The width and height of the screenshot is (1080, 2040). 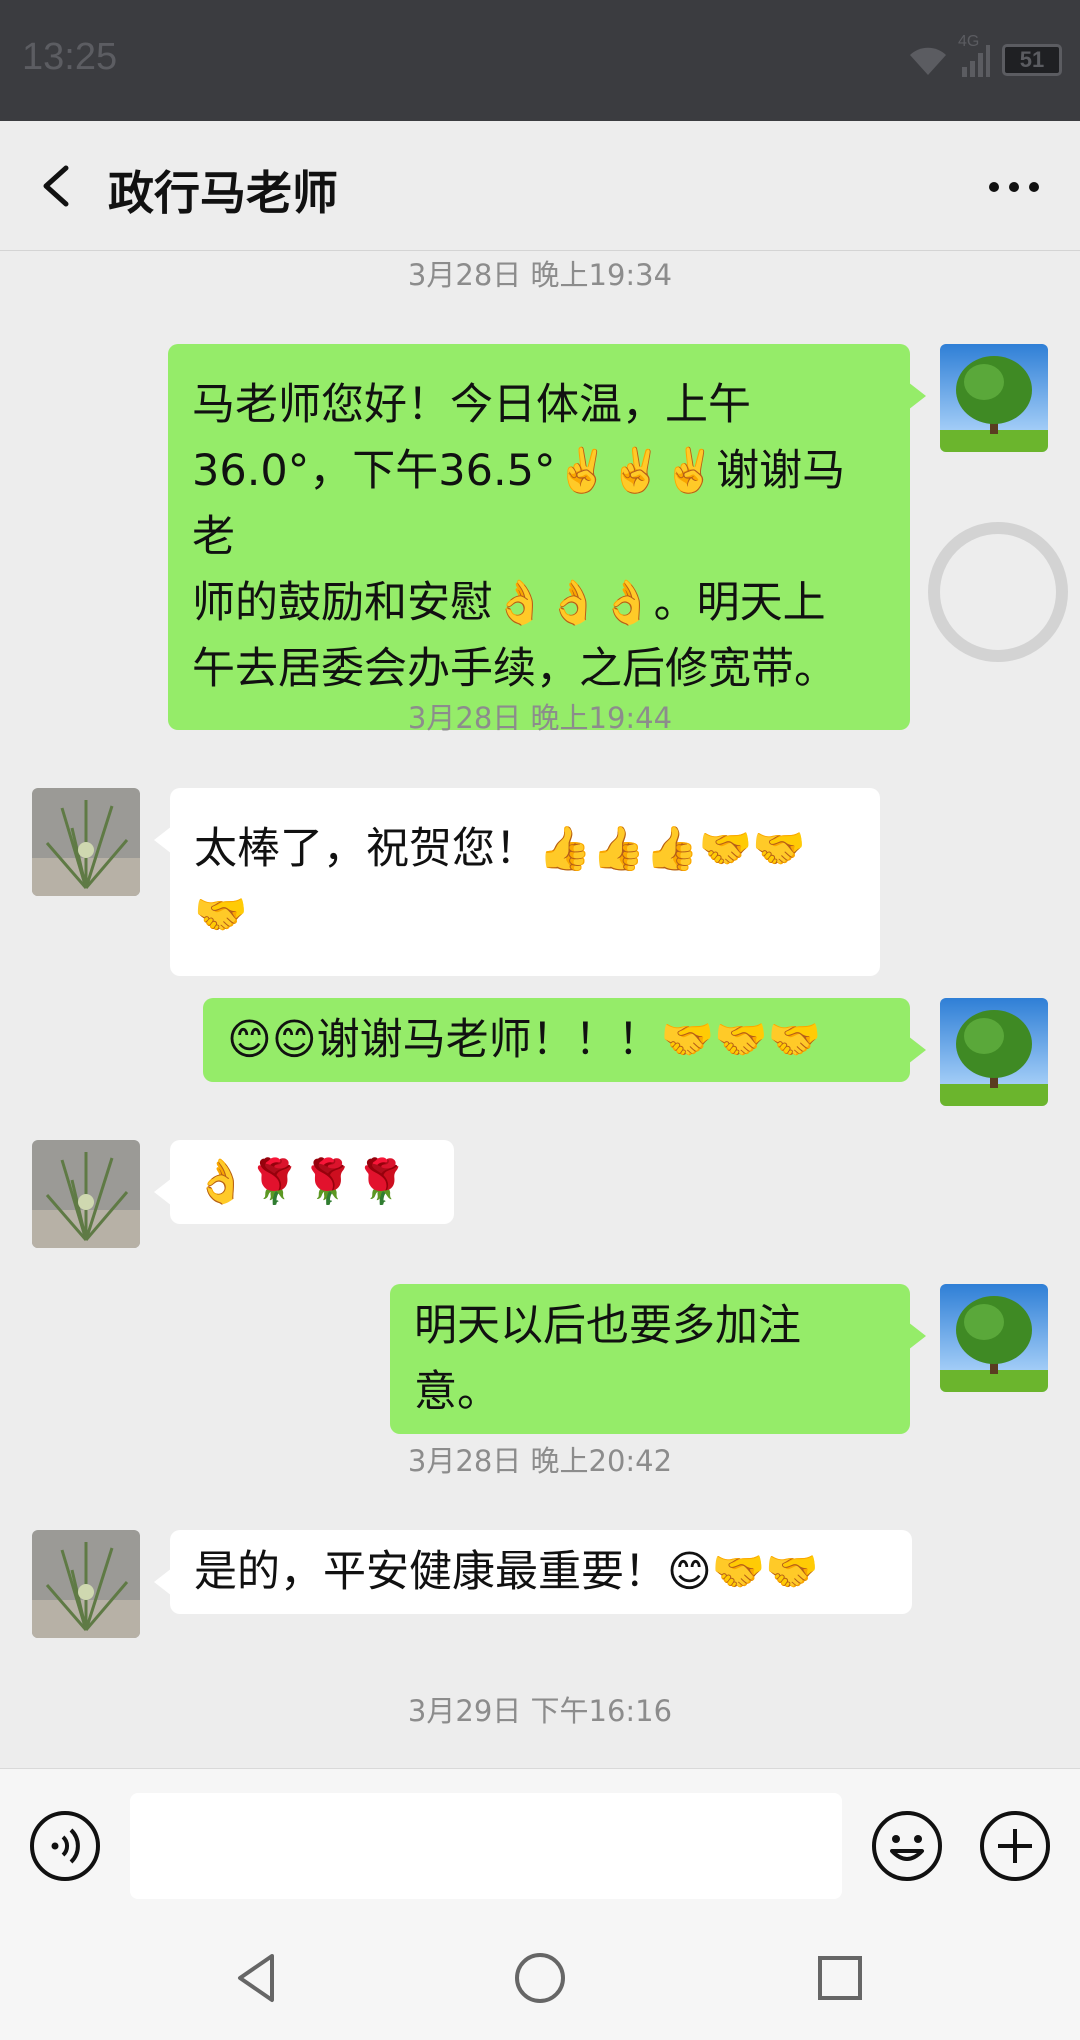 I want to click on my-message-bubble: 😊😊谢谢马老师！！！🤝🤝🤝, so click(x=564, y=1040).